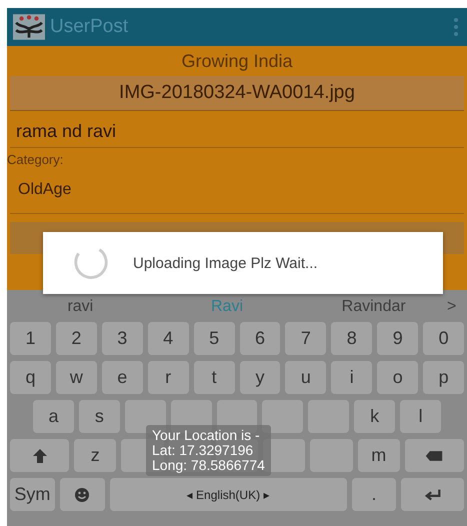  I want to click on keyboard-key: t, so click(214, 377).